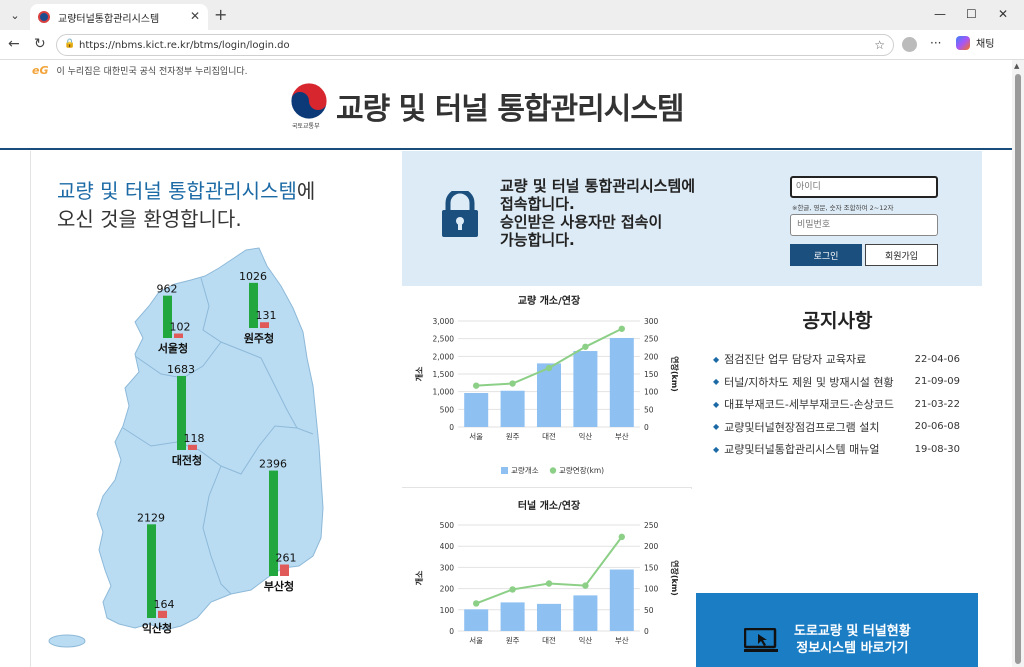 The width and height of the screenshot is (1024, 667). I want to click on gov-banner-text: 이 누리집은 대한민국 공식 전자정부 누리집입니다., so click(152, 72).